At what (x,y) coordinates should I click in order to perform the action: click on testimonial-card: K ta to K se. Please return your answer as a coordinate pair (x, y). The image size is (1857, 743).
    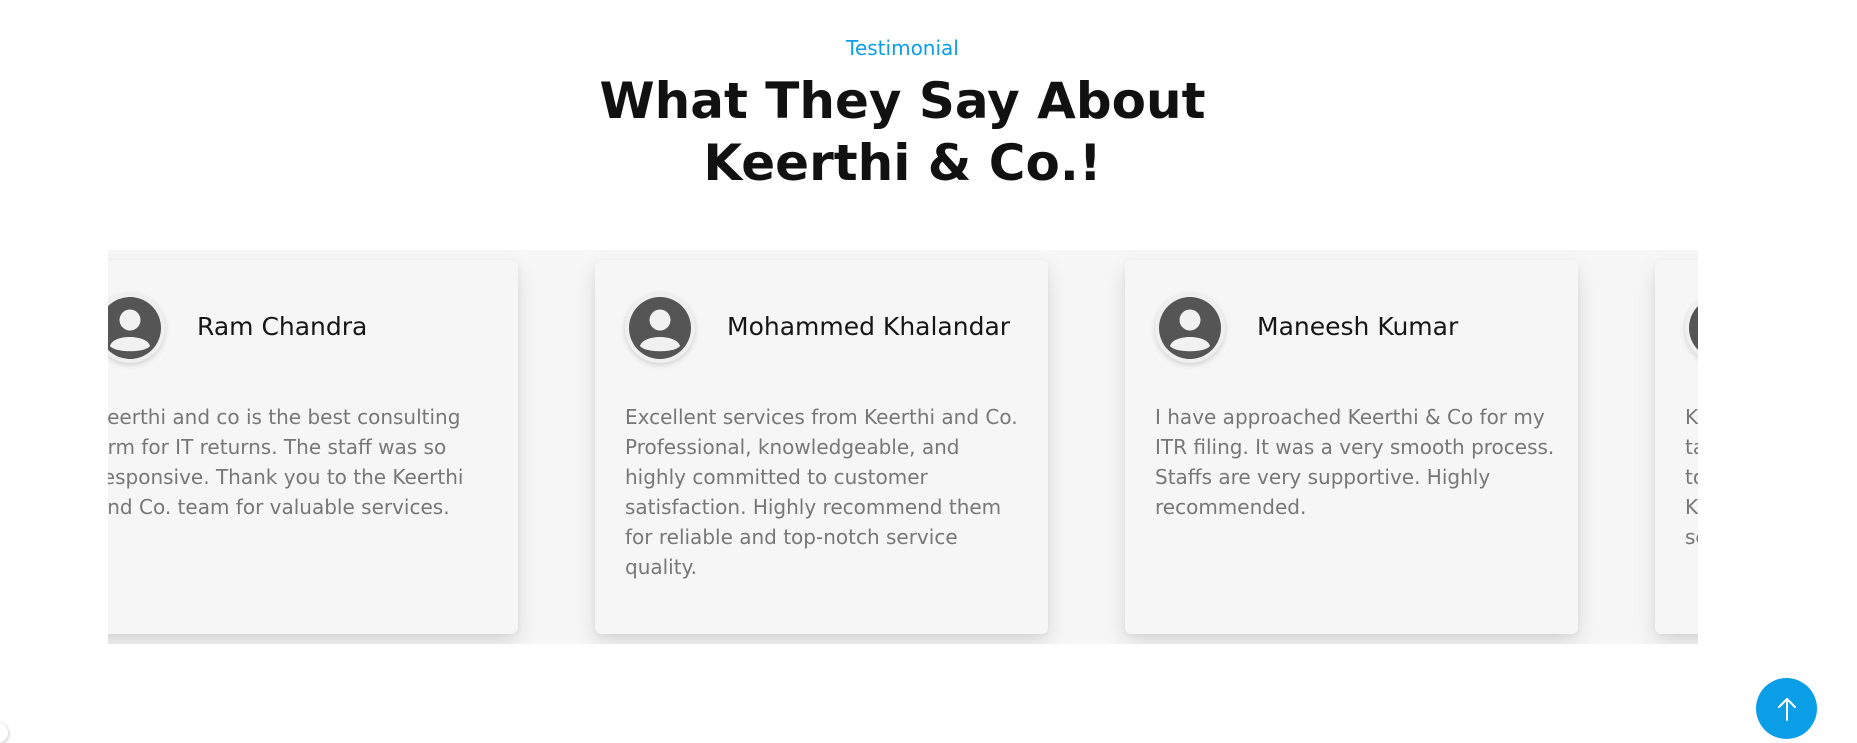
    Looking at the image, I should click on (1676, 447).